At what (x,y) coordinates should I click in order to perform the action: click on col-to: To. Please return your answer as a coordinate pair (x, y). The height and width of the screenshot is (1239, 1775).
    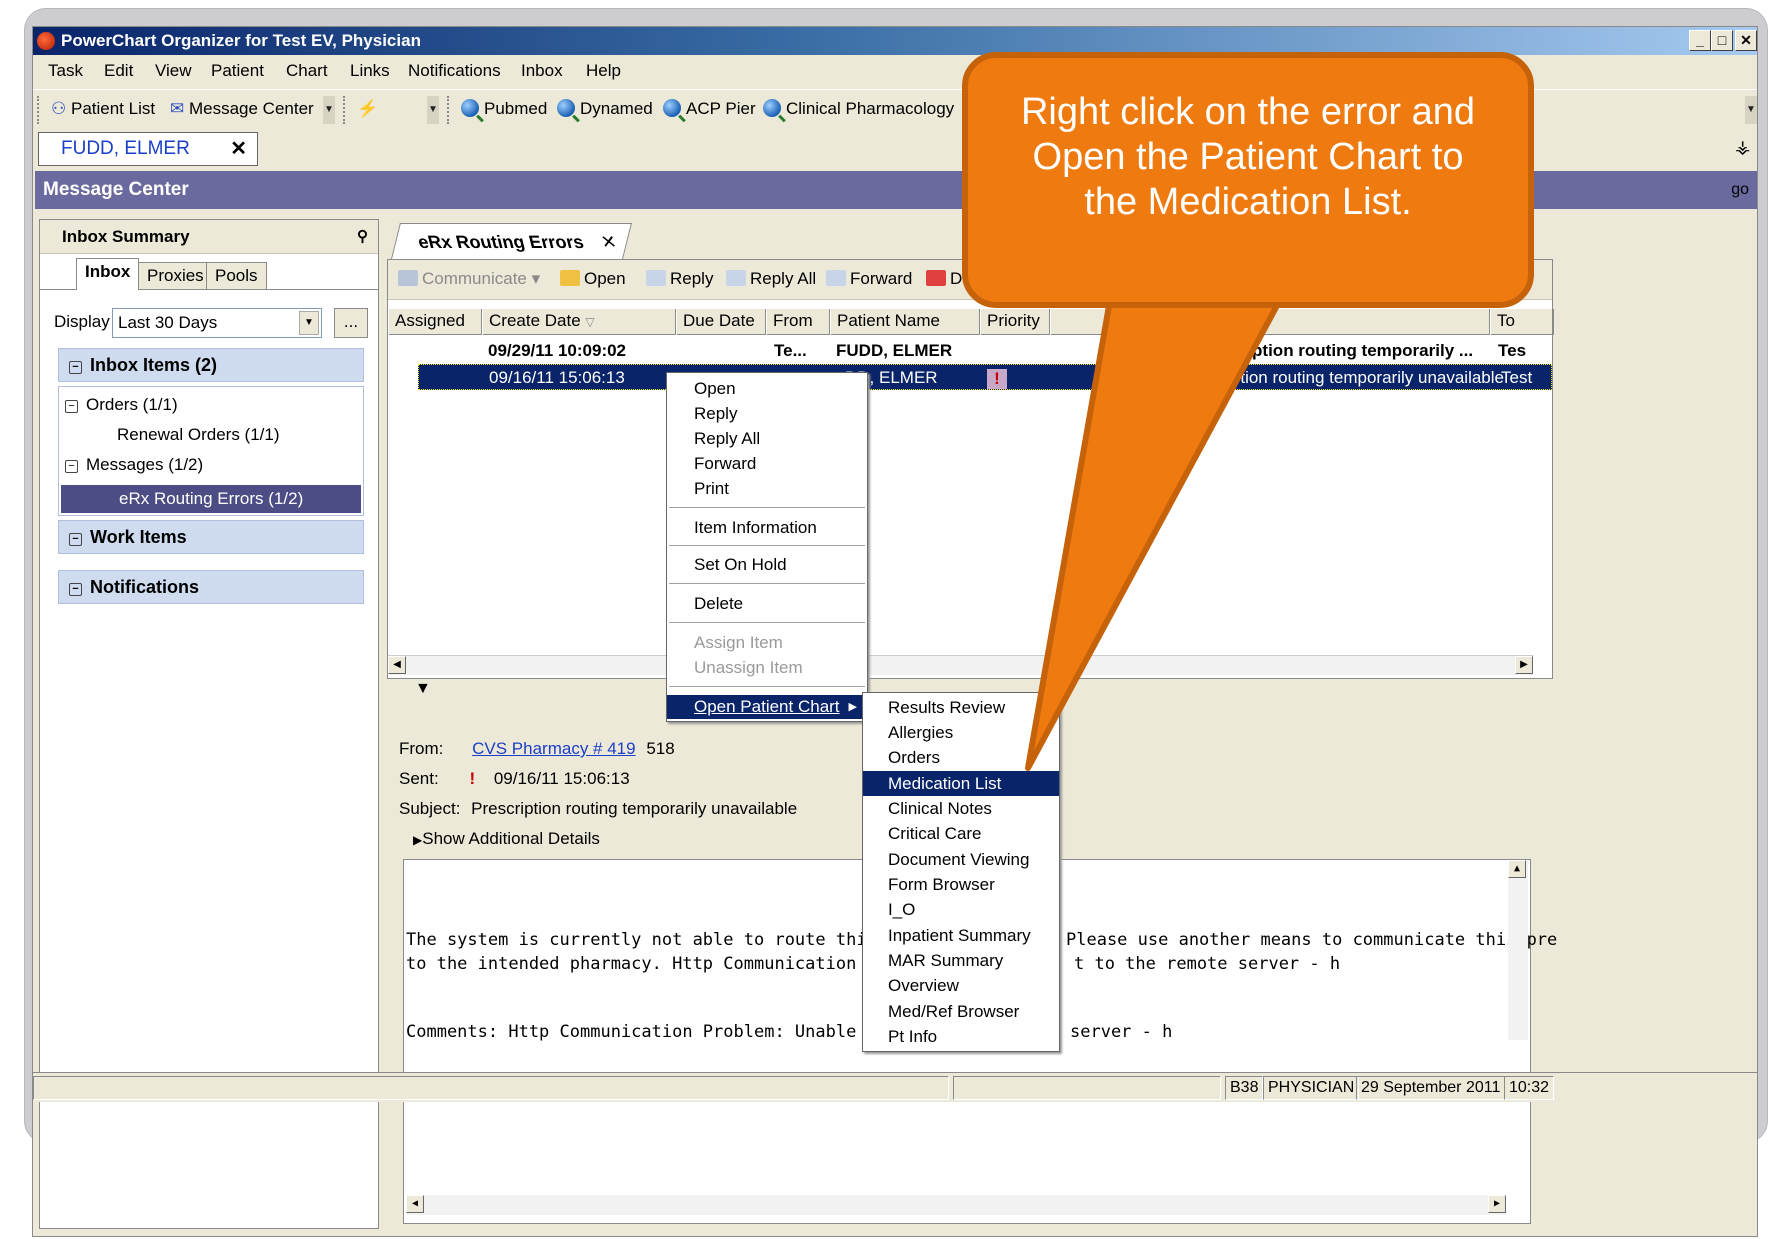
    Looking at the image, I should click on (1522, 322).